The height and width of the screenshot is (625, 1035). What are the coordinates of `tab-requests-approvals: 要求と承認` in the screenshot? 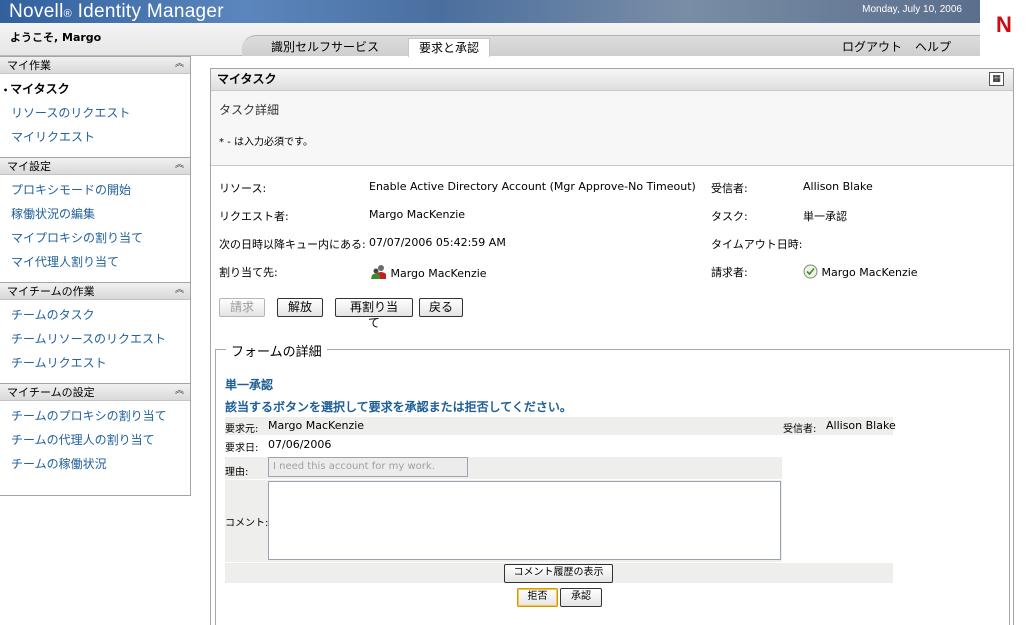 It's located at (449, 47).